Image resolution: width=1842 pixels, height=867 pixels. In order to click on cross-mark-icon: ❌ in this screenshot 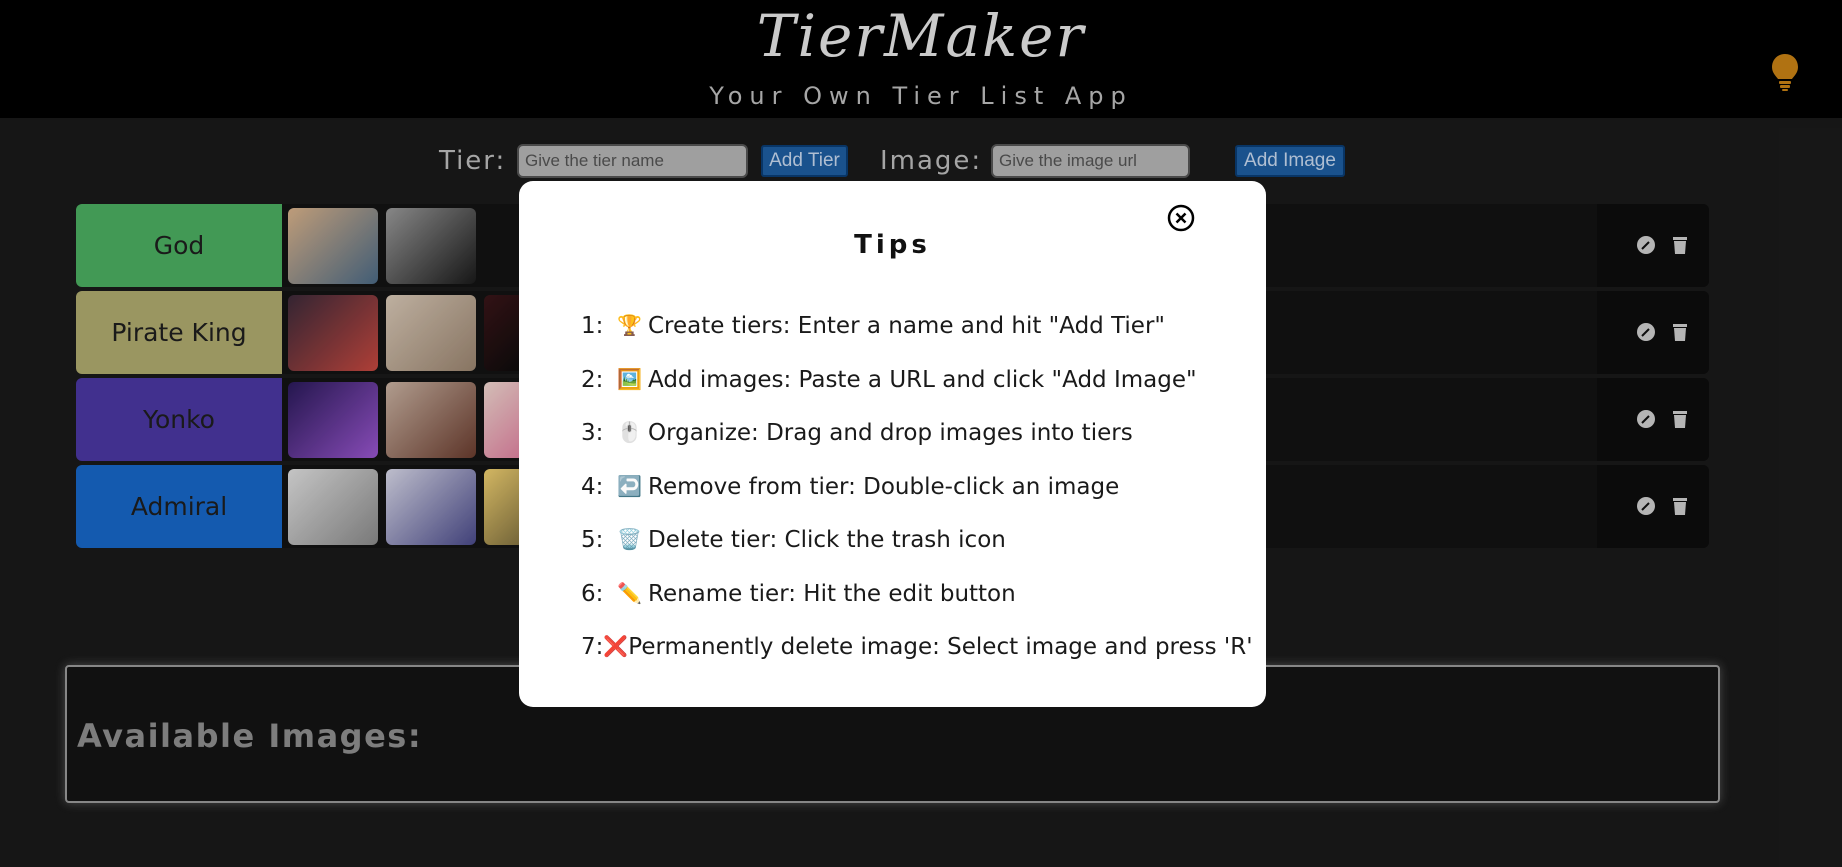, I will do `click(616, 646)`.